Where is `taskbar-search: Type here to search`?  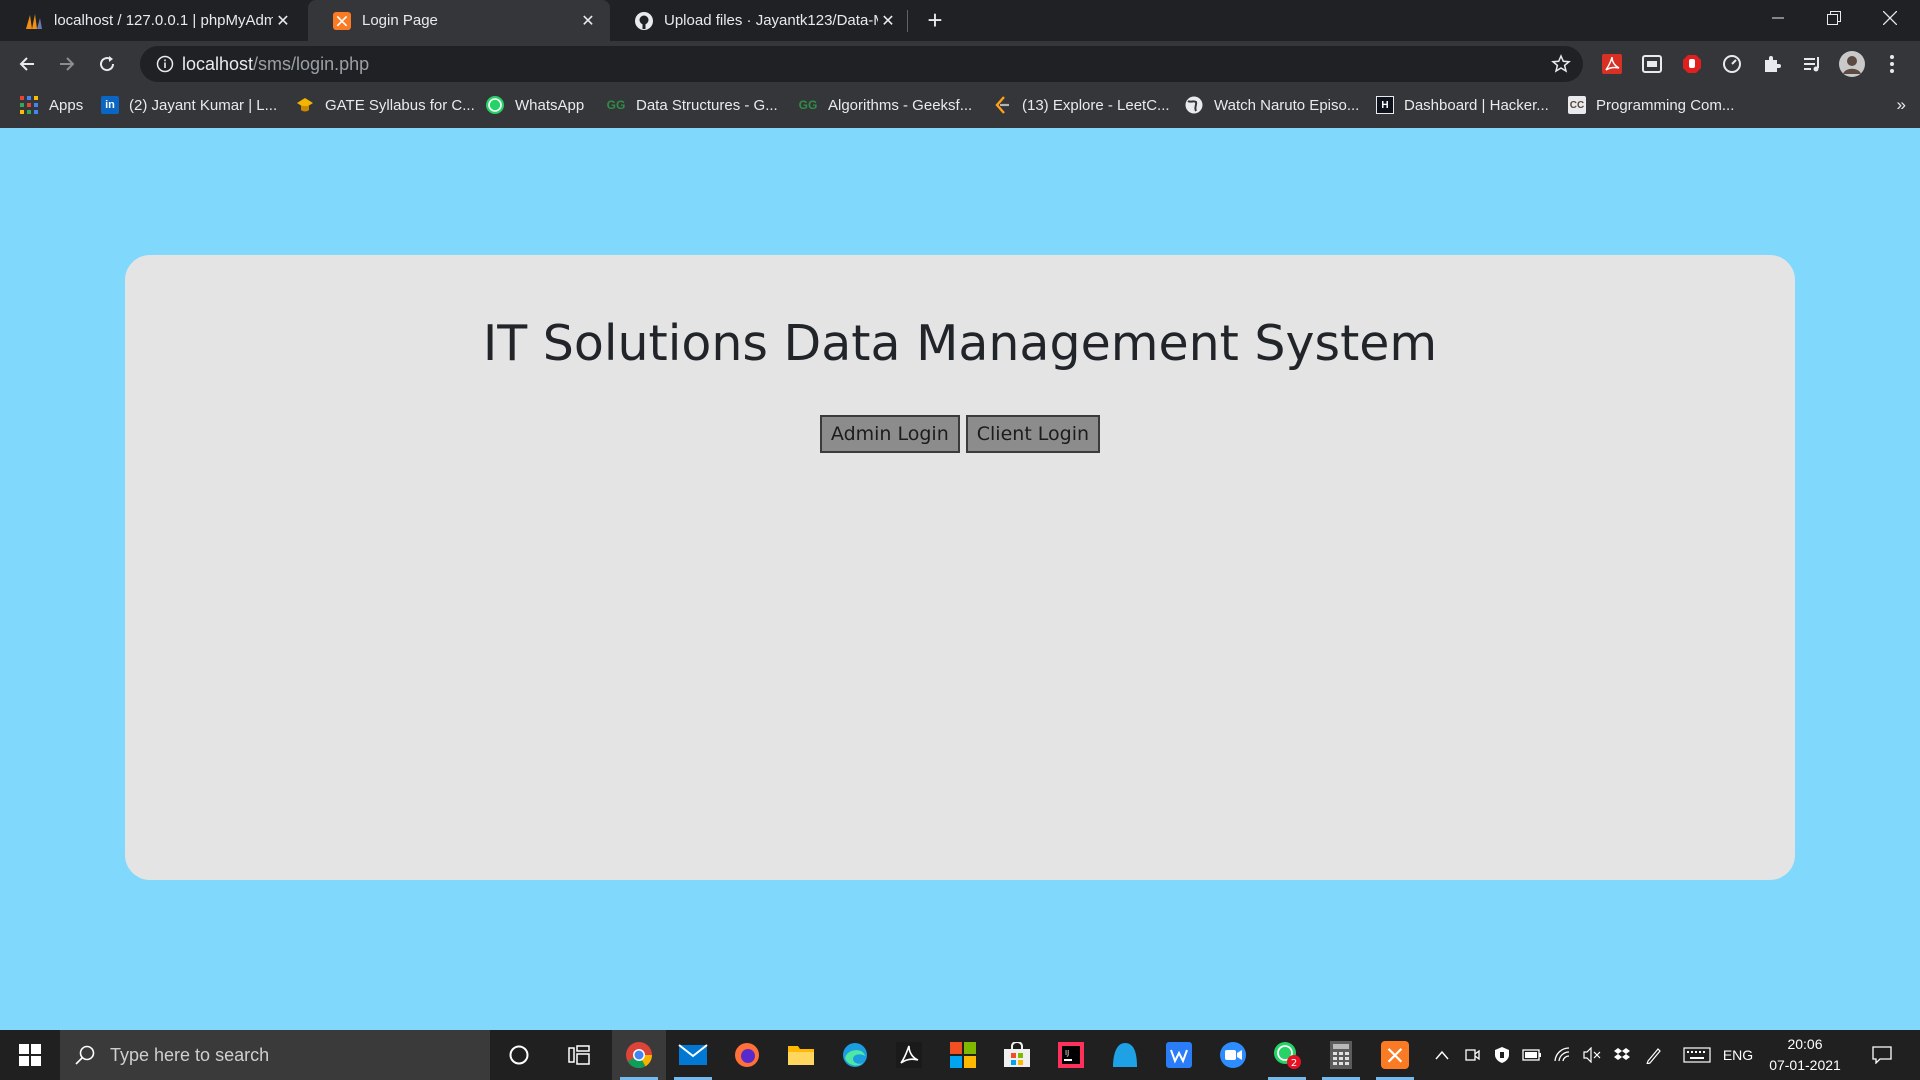
taskbar-search: Type here to search is located at coordinates (275, 1055).